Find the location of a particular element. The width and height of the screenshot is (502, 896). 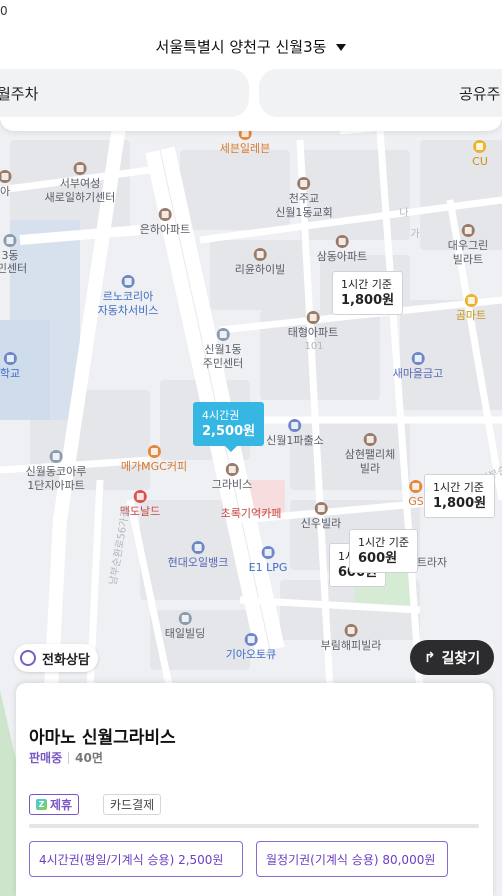

poi-mega-coffee: 메가MGC커피 is located at coordinates (154, 459).